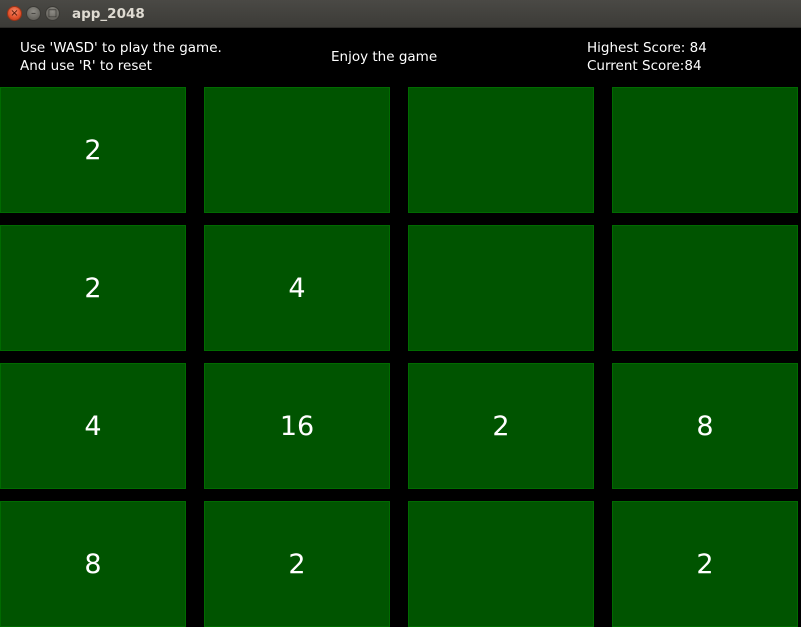  I want to click on tile: 16, so click(297, 426).